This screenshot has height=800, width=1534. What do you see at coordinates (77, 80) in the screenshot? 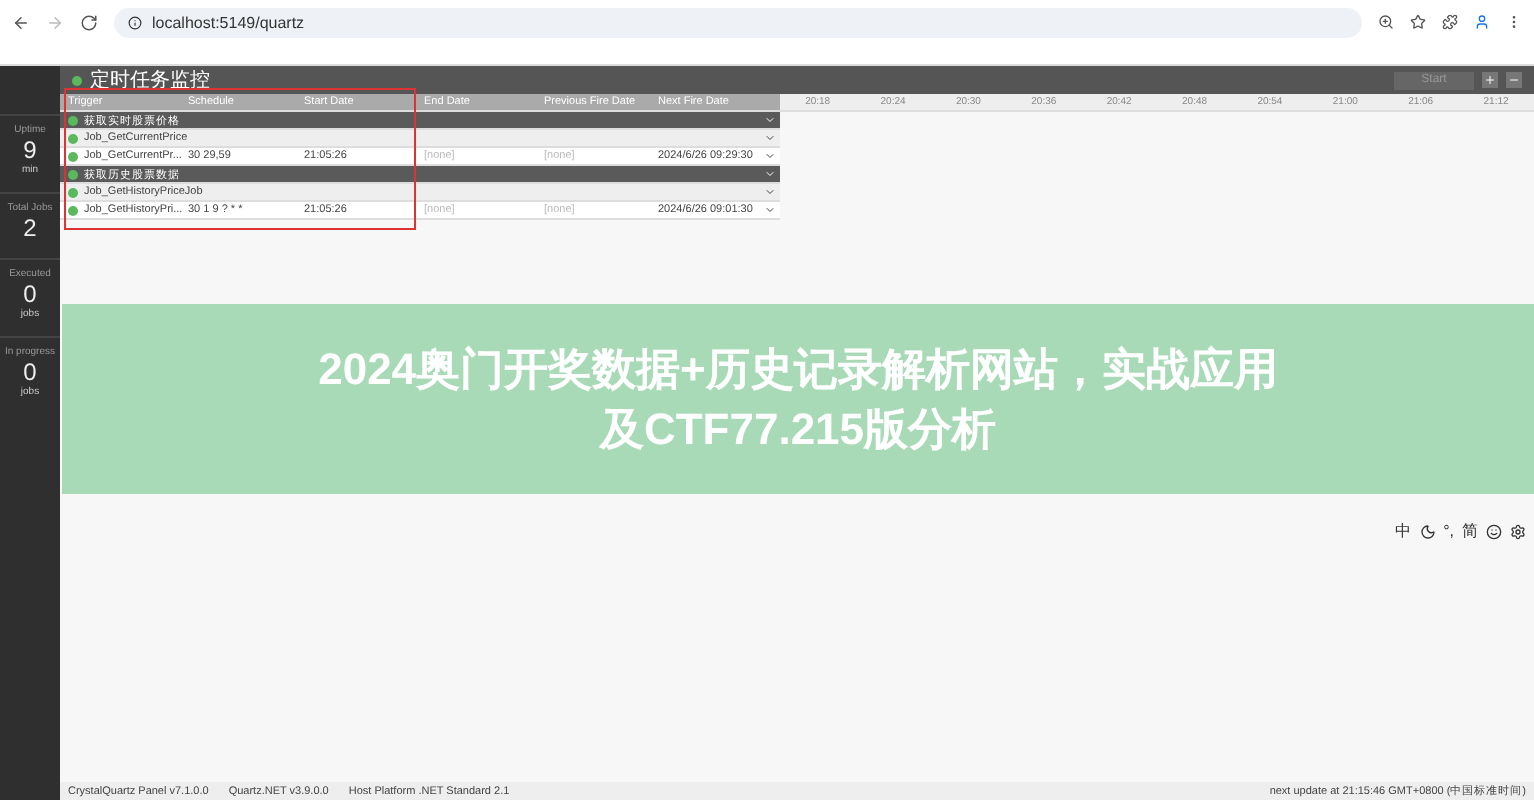
I see `status-dot-icon` at bounding box center [77, 80].